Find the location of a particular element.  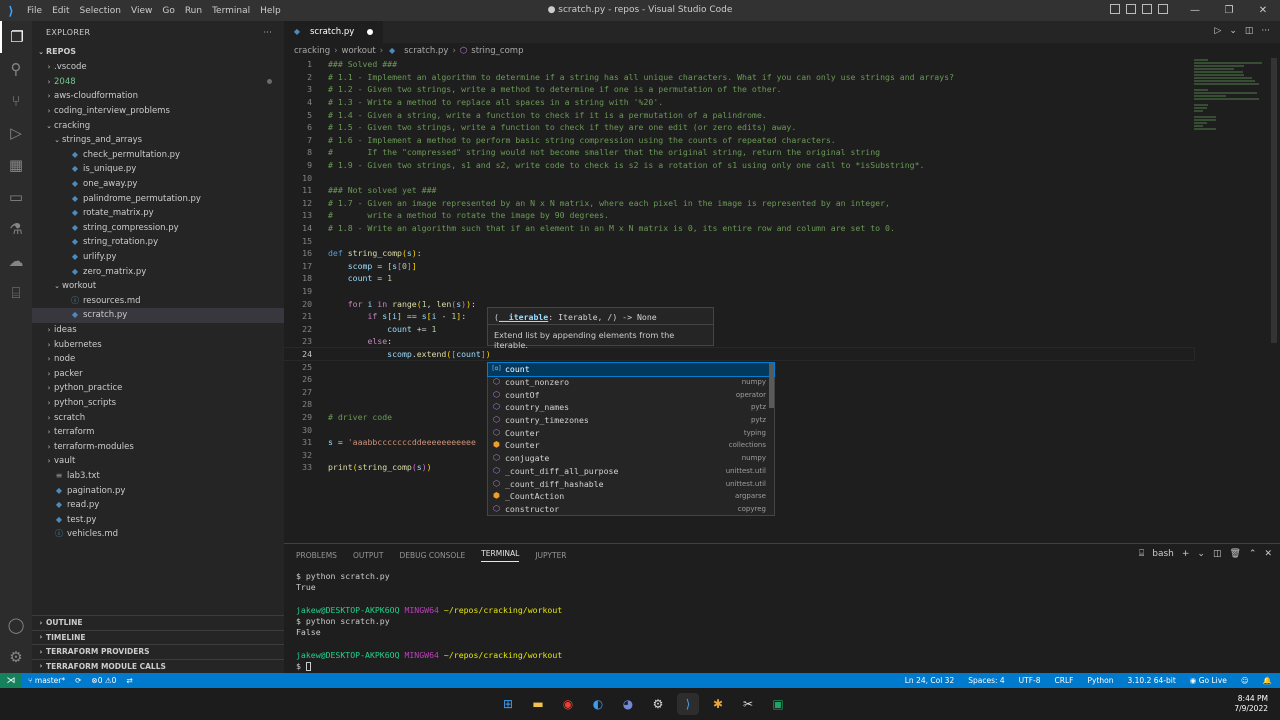

folder-item: › terraform is located at coordinates (158, 432).